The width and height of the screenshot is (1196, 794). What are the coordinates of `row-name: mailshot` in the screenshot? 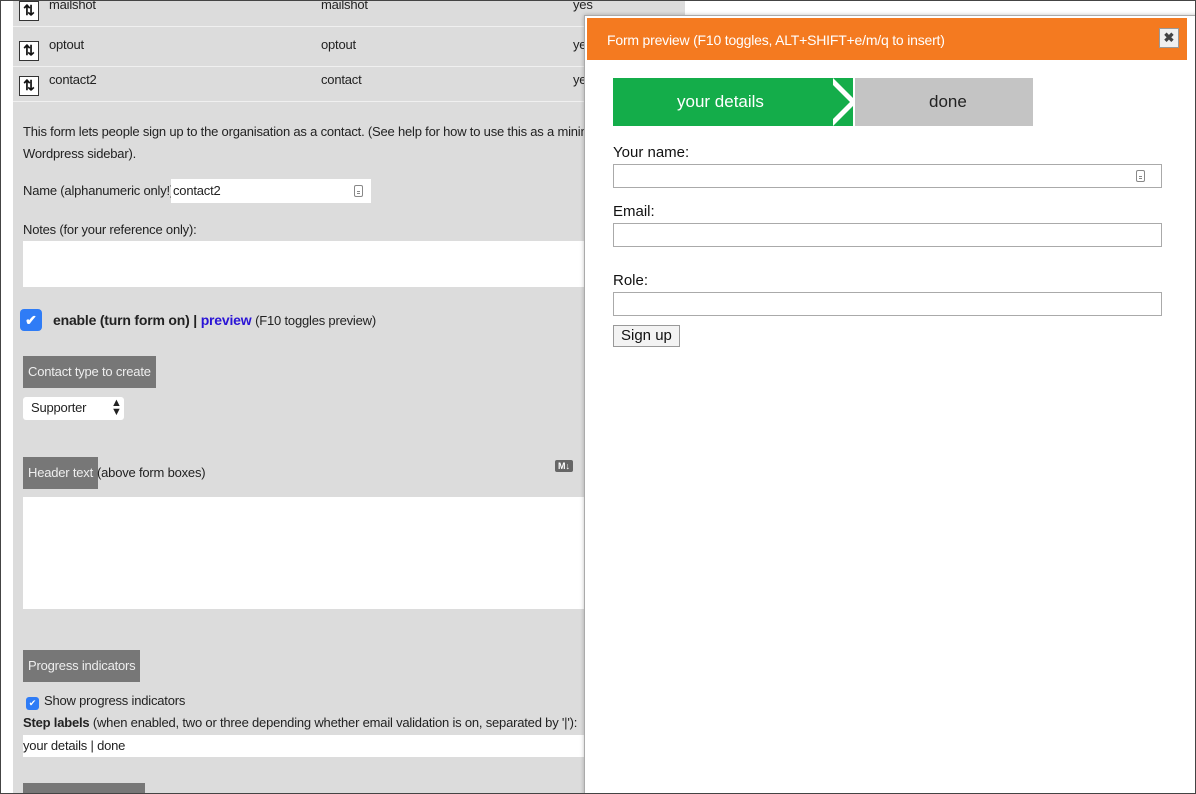 It's located at (72, 6).